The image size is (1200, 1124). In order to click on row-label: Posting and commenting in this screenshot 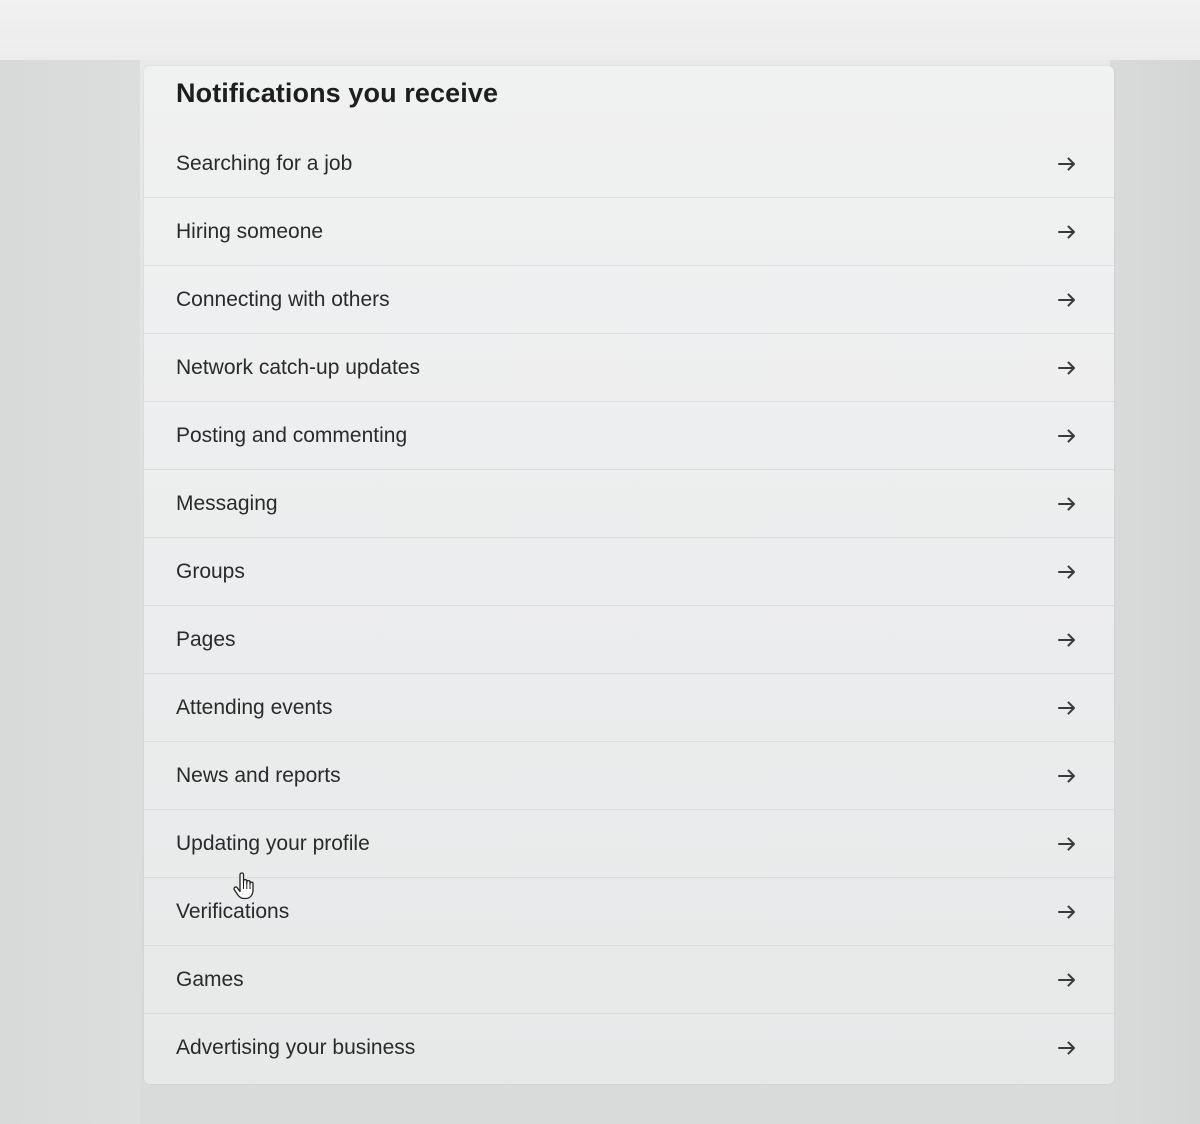, I will do `click(292, 435)`.